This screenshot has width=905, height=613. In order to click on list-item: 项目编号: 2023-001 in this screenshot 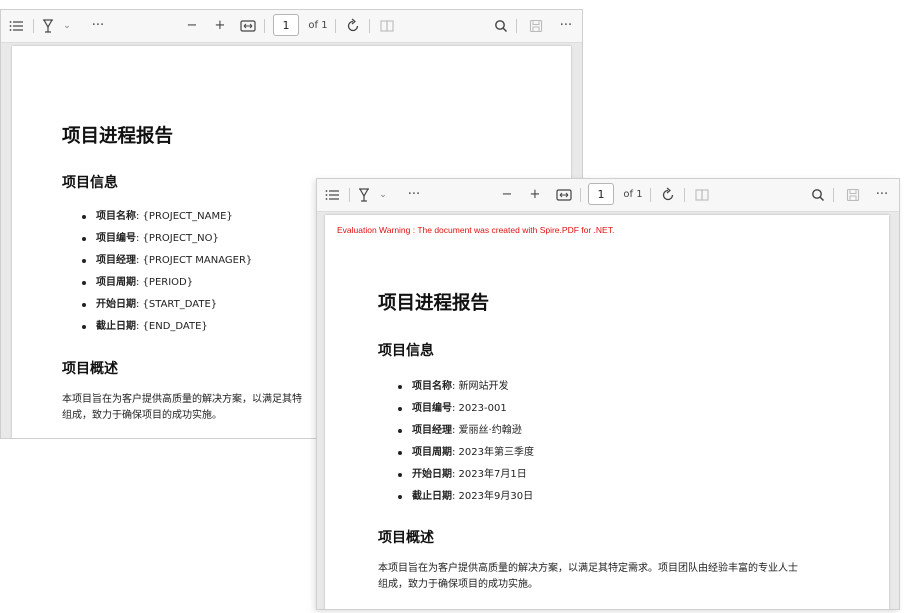, I will do `click(466, 409)`.